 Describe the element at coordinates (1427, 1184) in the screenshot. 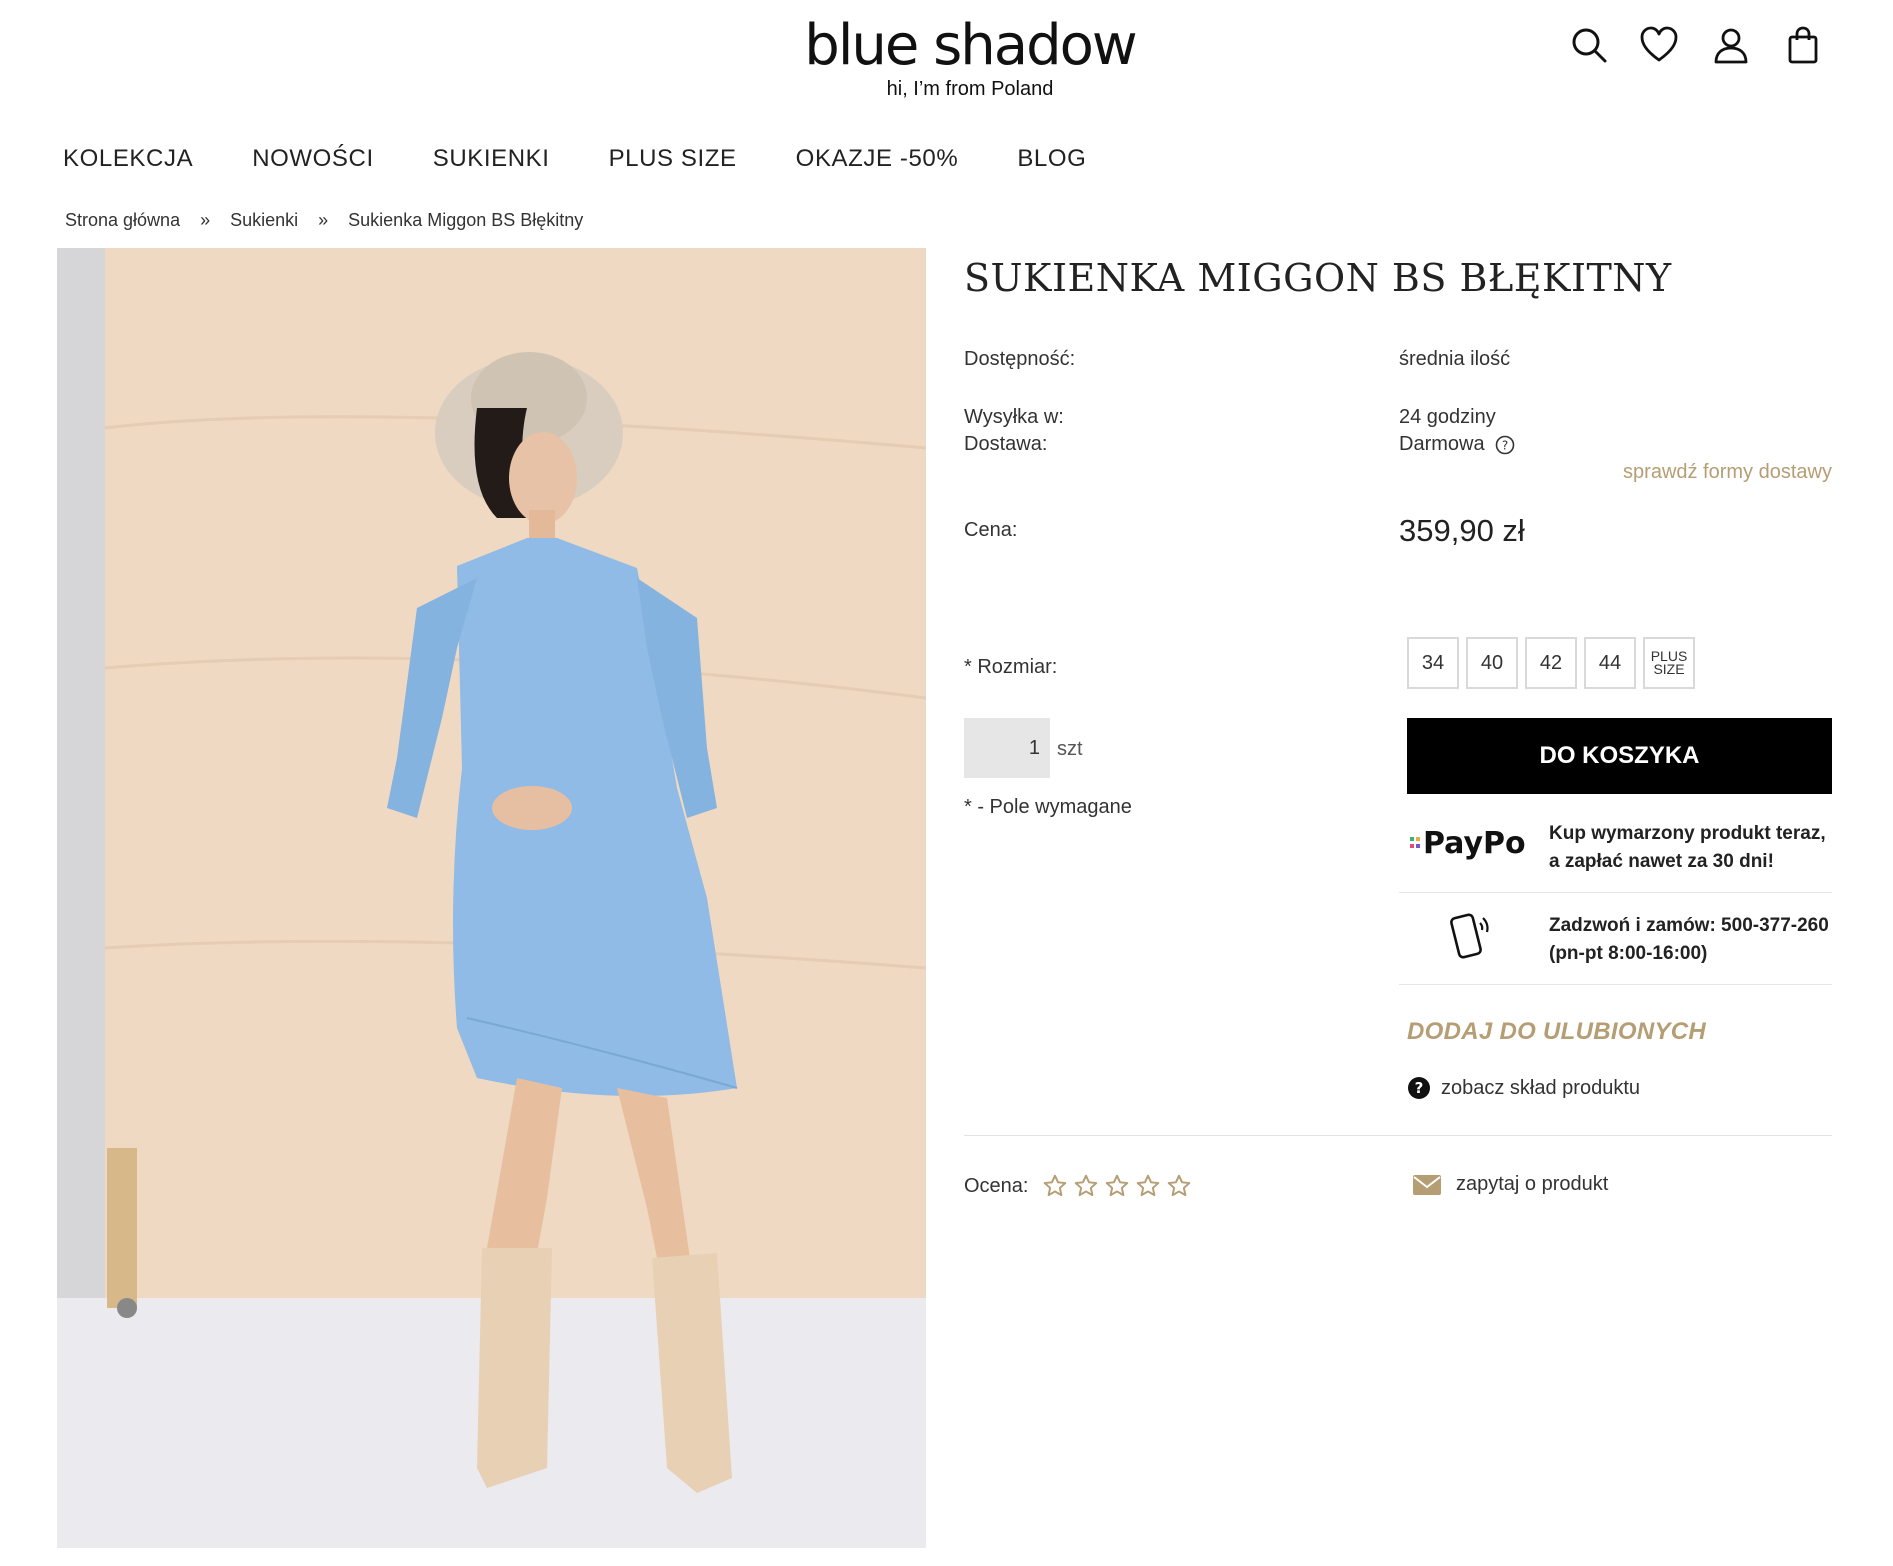

I see `envelope-icon` at that location.